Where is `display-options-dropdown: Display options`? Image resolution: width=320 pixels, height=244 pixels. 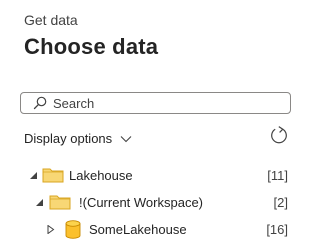 display-options-dropdown: Display options is located at coordinates (78, 138).